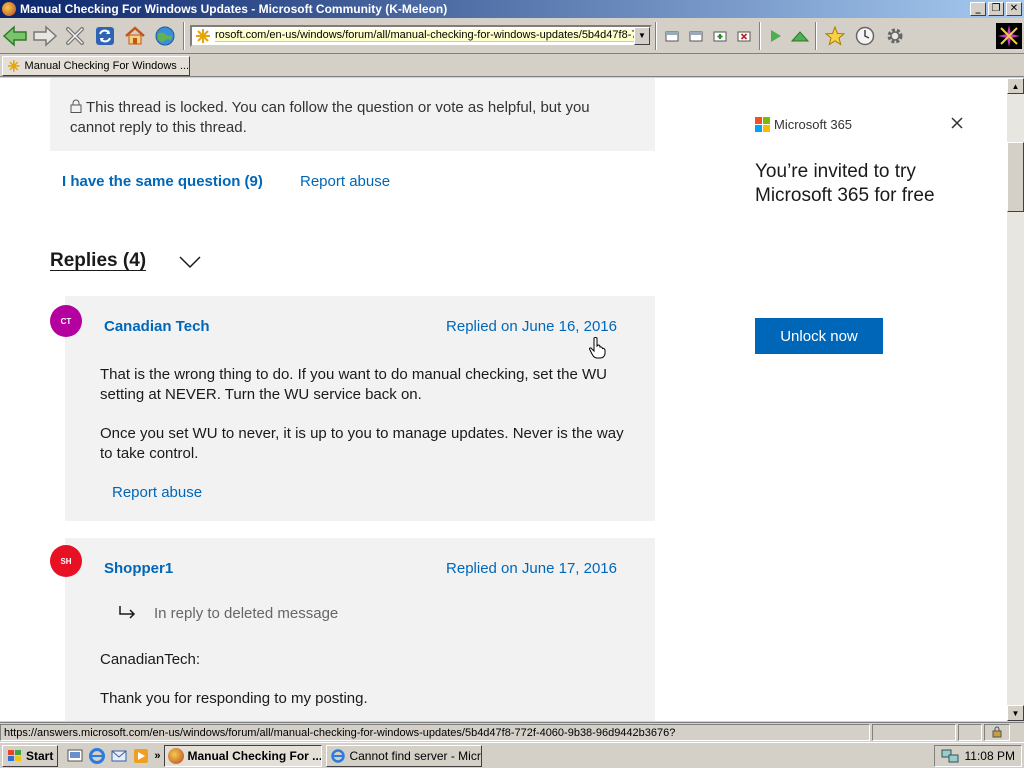 Image resolution: width=1024 pixels, height=768 pixels. I want to click on media-player-icon, so click(141, 756).